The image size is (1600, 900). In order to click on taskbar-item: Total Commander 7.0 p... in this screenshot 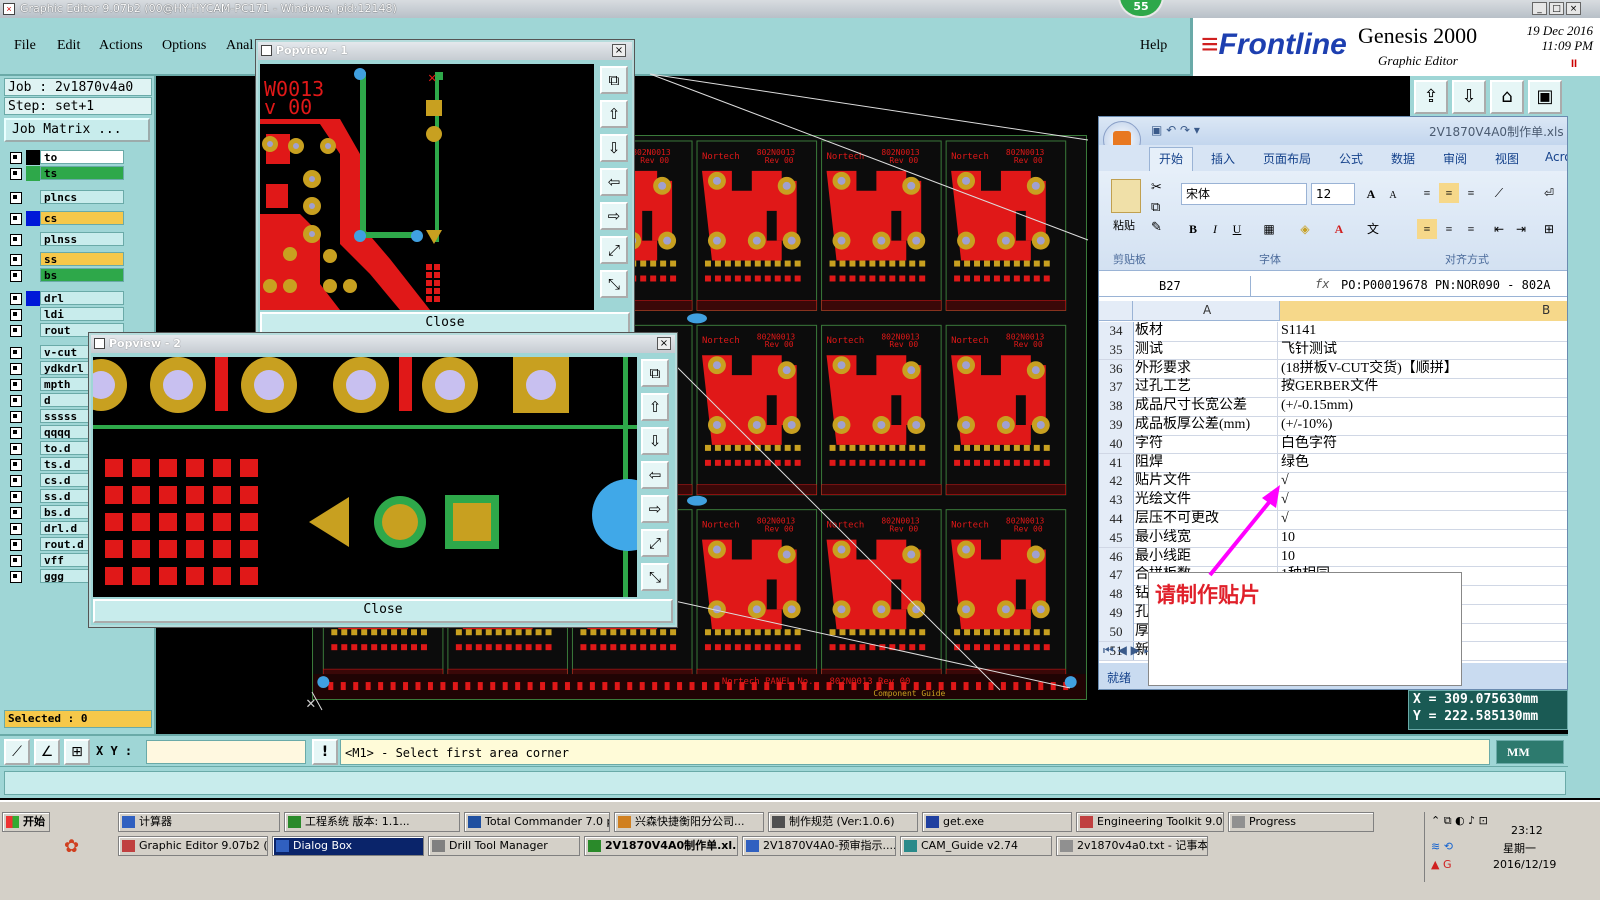, I will do `click(537, 822)`.